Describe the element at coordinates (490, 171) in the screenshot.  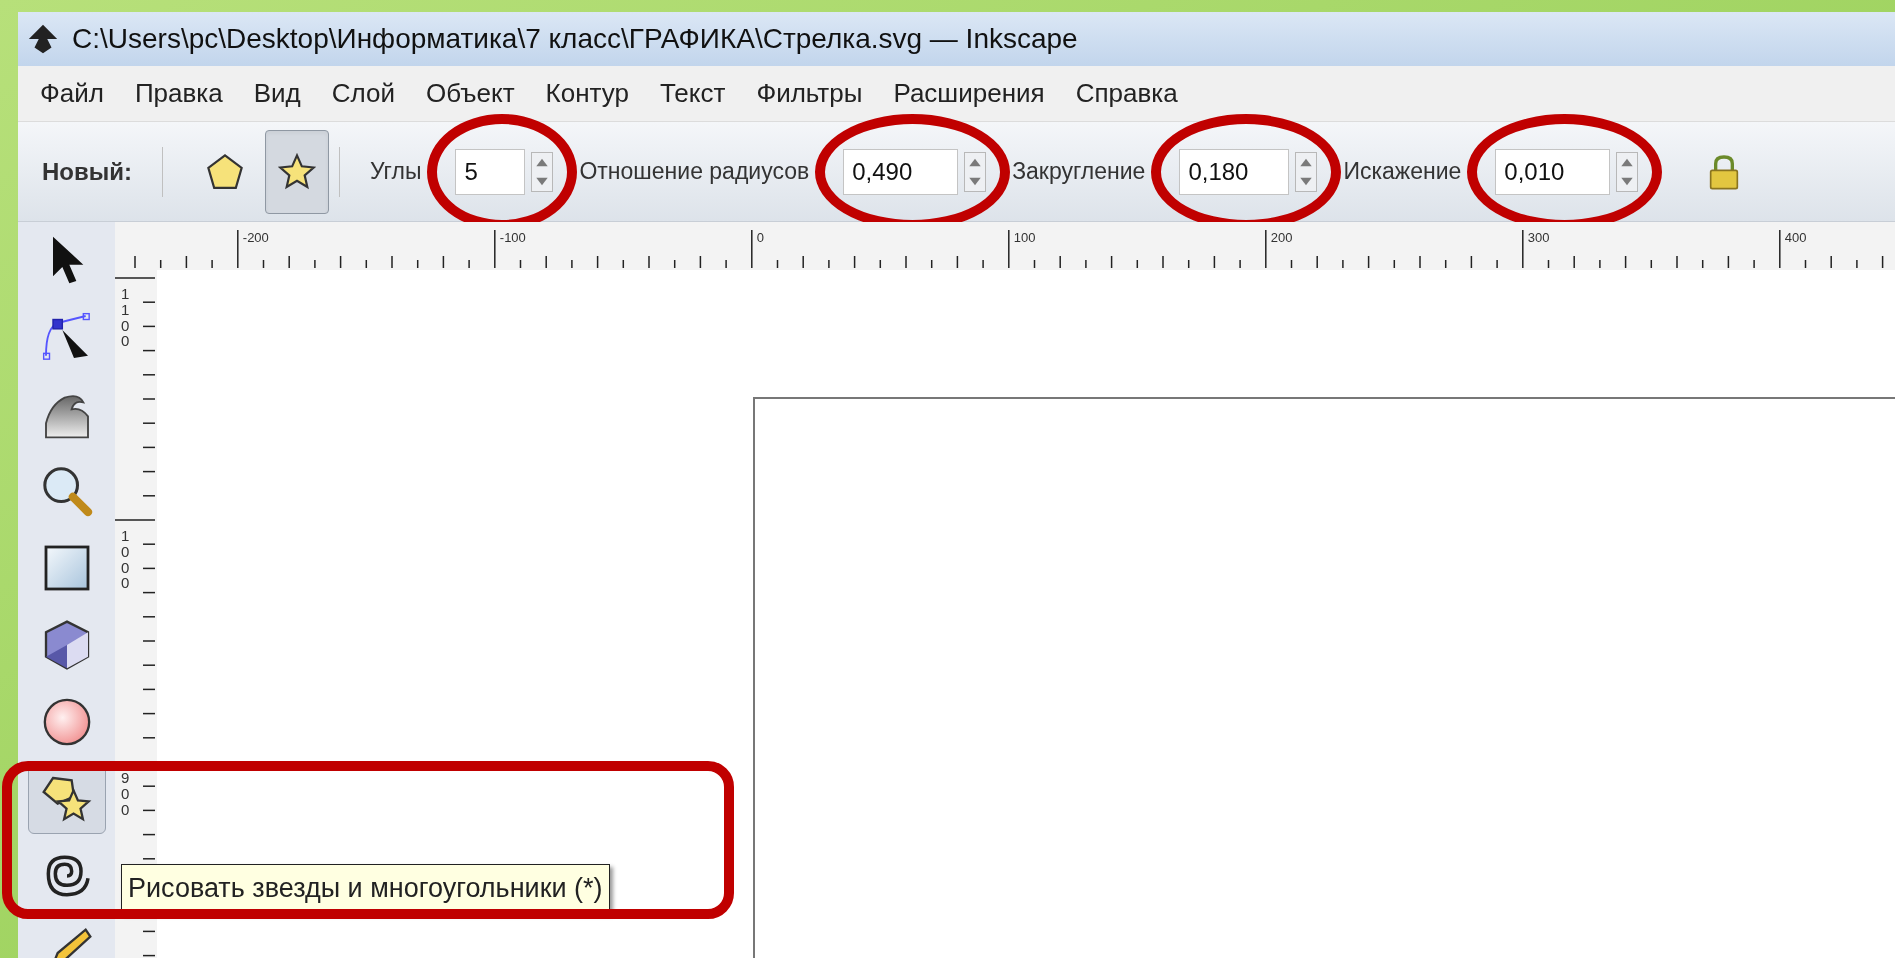
I see `number-field: 5` at that location.